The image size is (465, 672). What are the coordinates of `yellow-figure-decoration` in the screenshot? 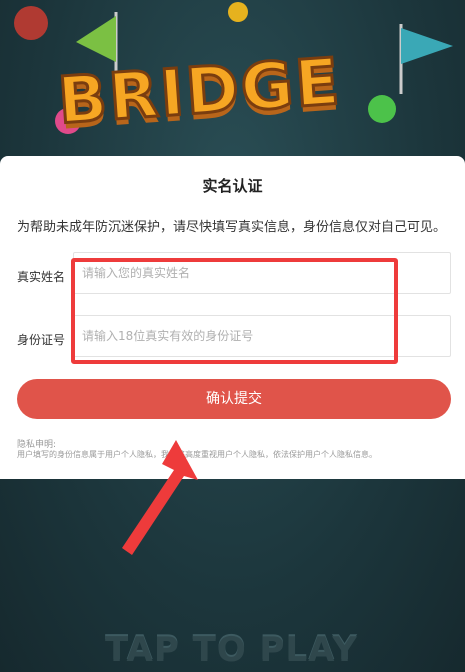 It's located at (238, 12).